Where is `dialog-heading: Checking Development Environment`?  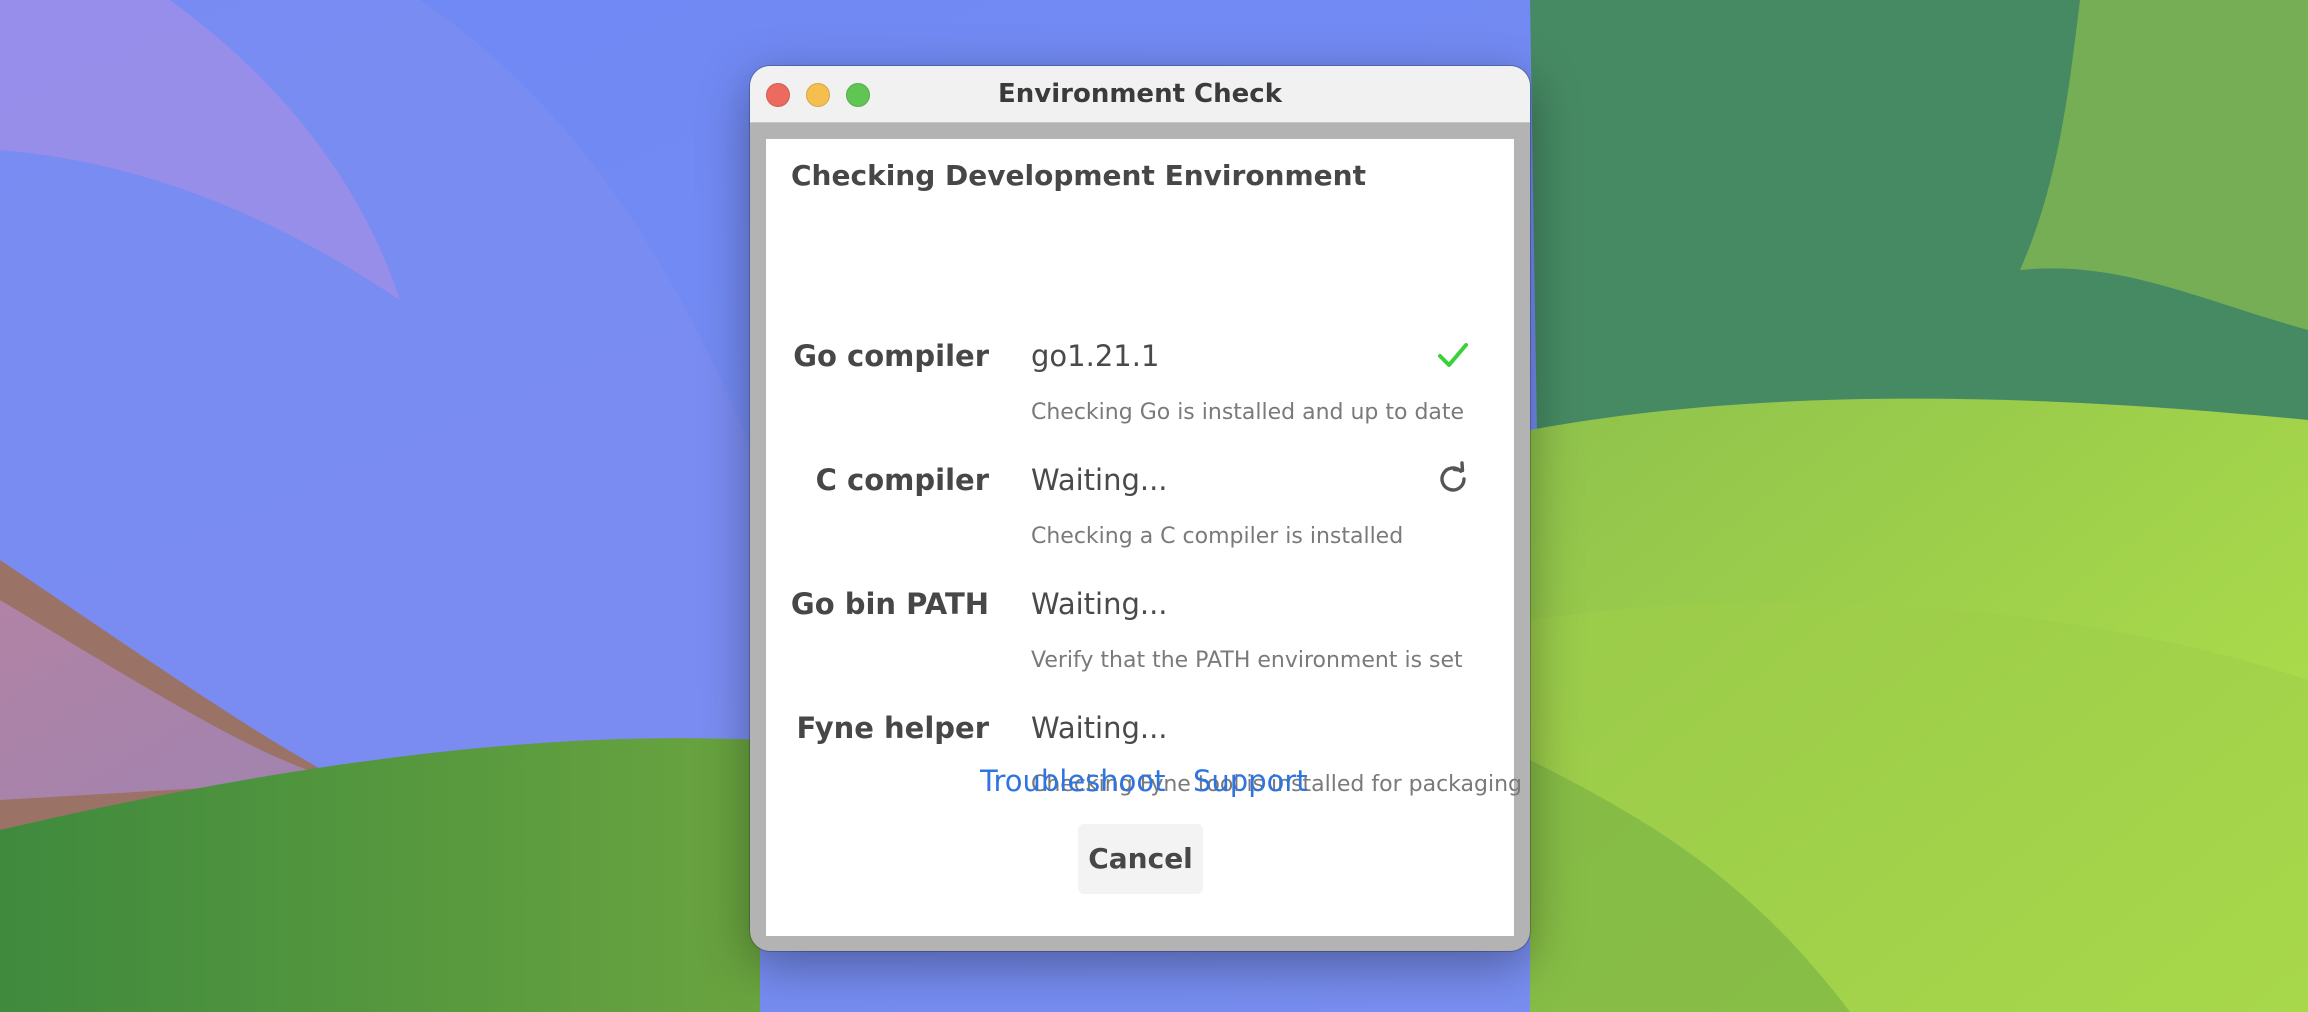 dialog-heading: Checking Development Environment is located at coordinates (1078, 175).